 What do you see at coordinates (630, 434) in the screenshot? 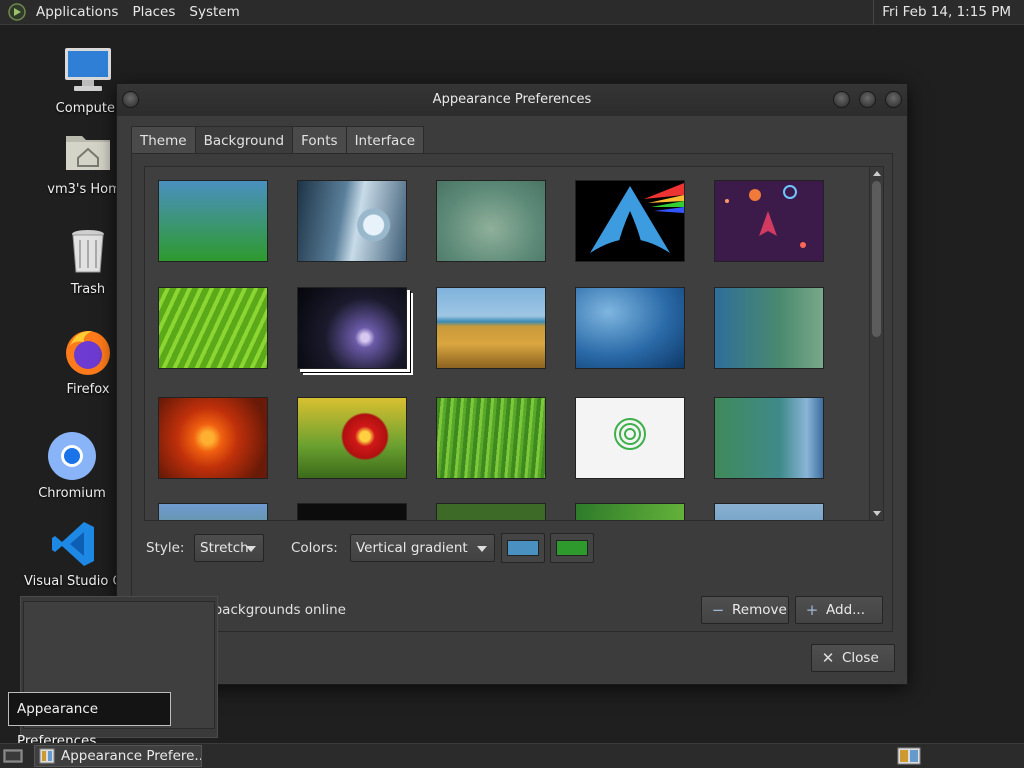
I see `logo-wallpaper` at bounding box center [630, 434].